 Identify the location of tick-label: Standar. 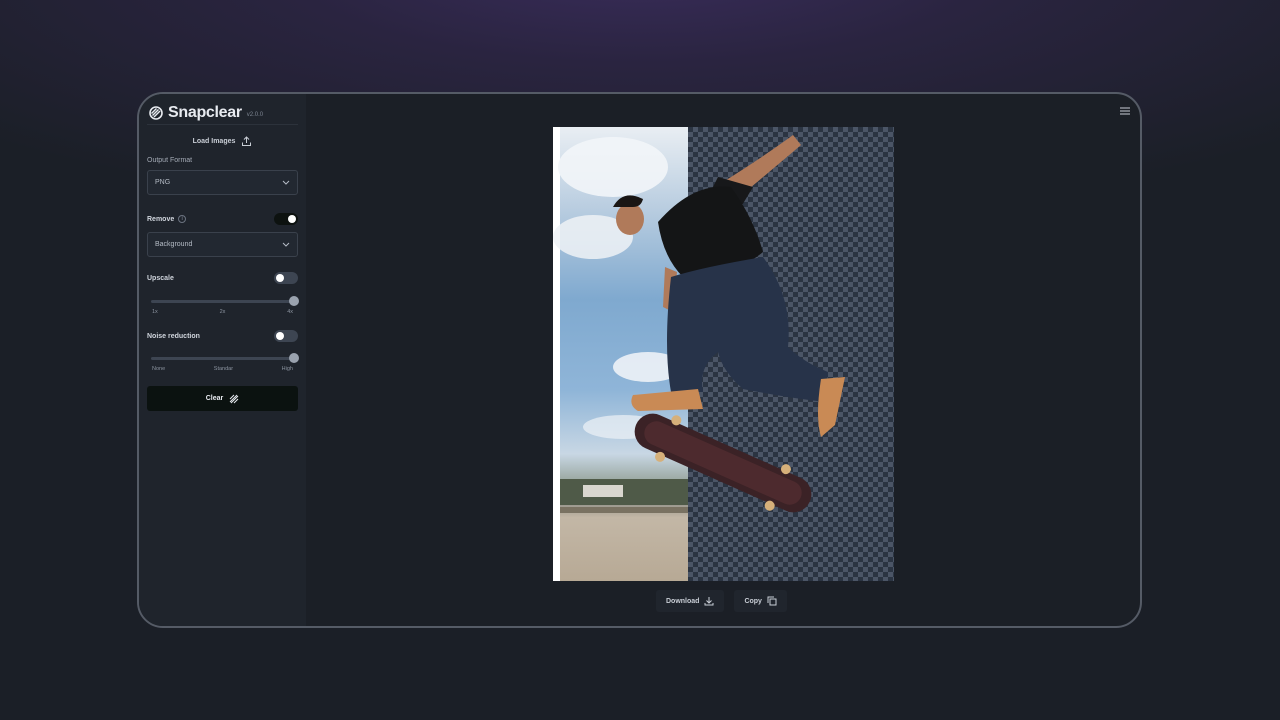
(223, 369).